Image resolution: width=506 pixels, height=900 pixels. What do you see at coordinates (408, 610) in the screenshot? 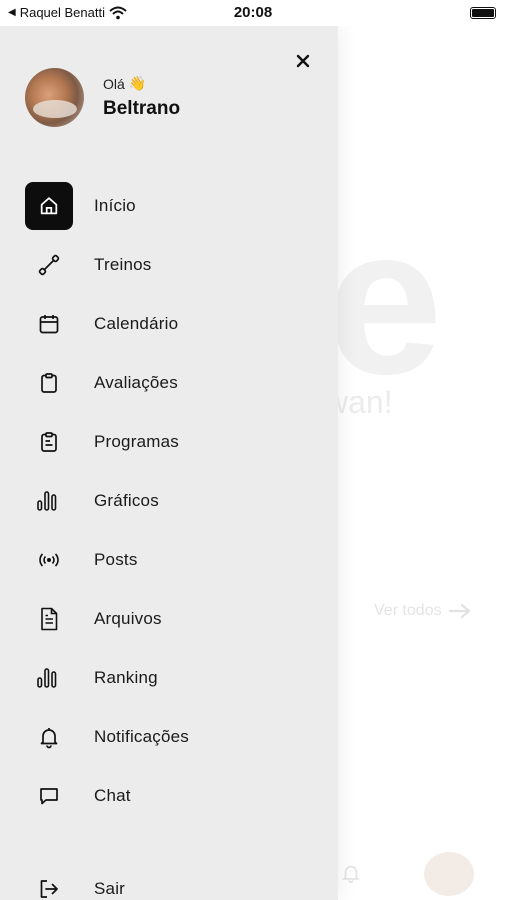
I see `see-all-label: Ver todos` at bounding box center [408, 610].